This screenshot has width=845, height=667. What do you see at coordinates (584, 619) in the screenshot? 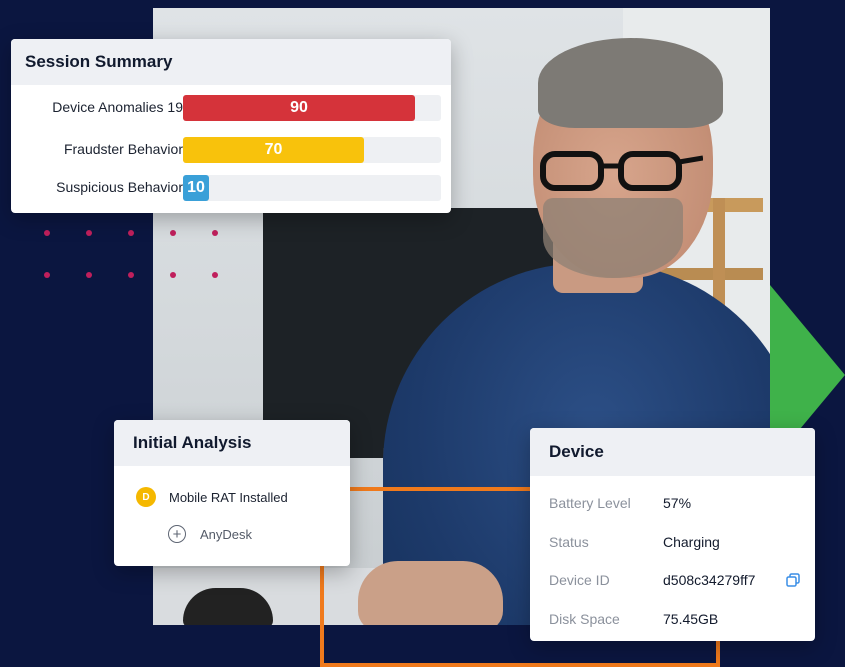
I see `device-field-key: Disk Space` at bounding box center [584, 619].